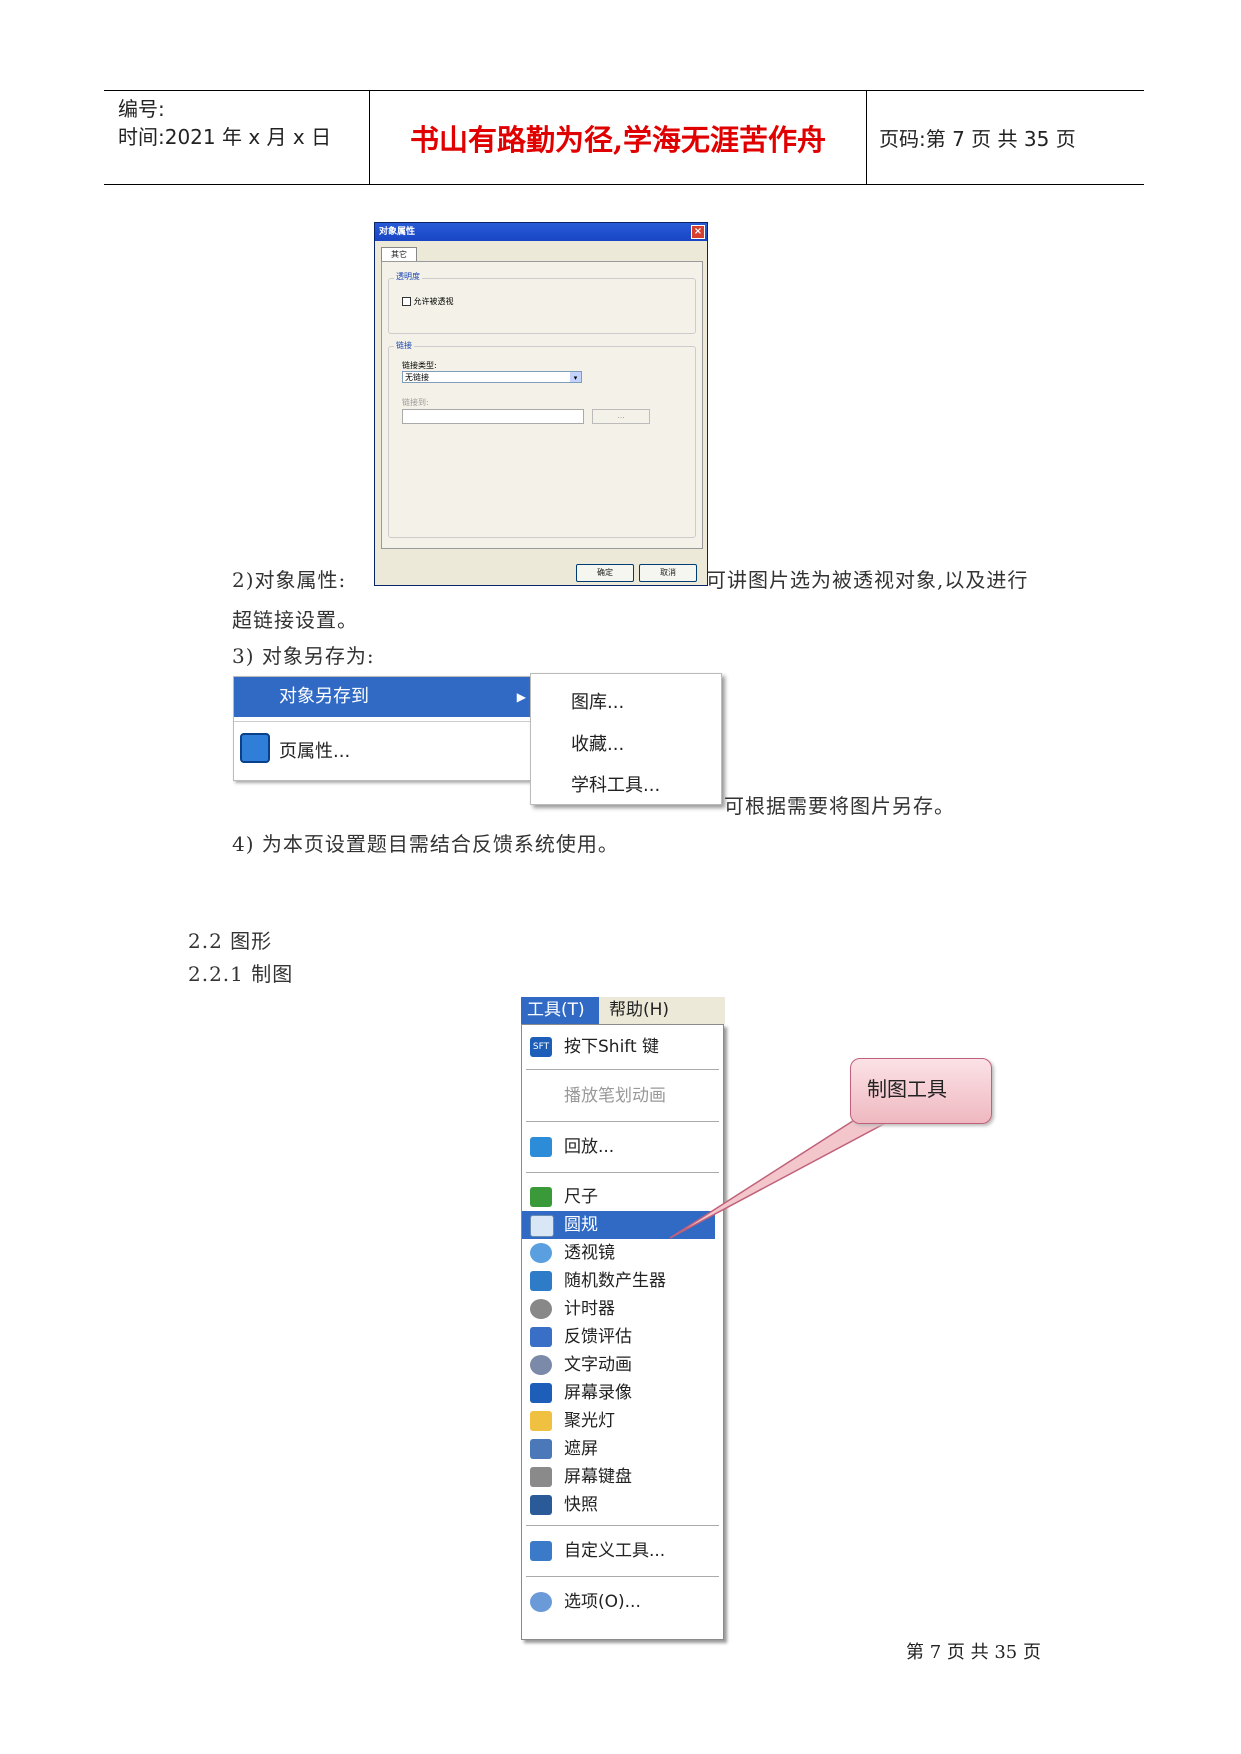 This screenshot has width=1241, height=1754. Describe the element at coordinates (589, 1253) in the screenshot. I see `magnifier-label: 透视镜` at that location.